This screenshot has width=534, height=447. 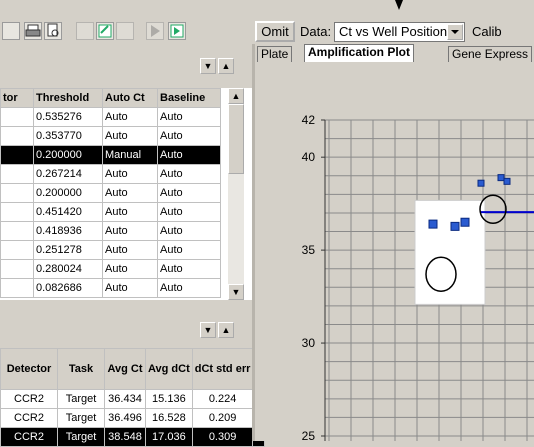 What do you see at coordinates (125, 369) in the screenshot?
I see `column-header: Avg Ct` at bounding box center [125, 369].